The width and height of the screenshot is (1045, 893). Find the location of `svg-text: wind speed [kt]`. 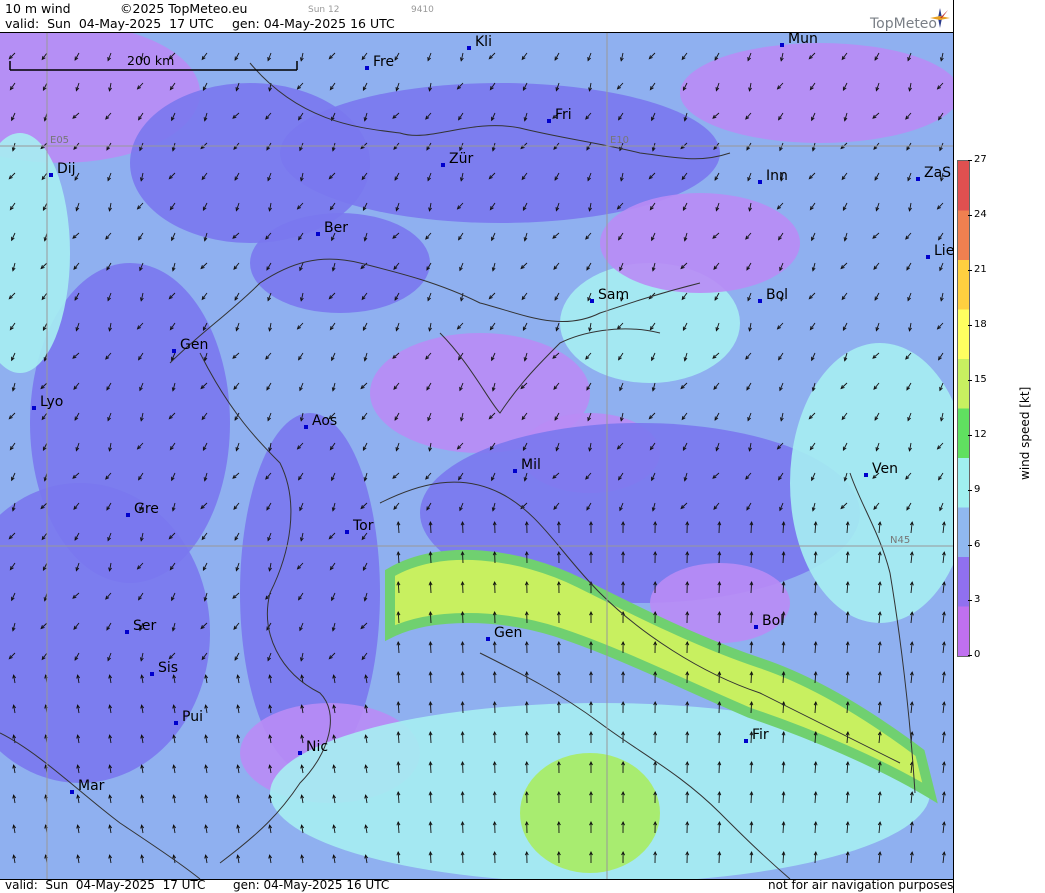

svg-text: wind speed [kt] is located at coordinates (1025, 433).